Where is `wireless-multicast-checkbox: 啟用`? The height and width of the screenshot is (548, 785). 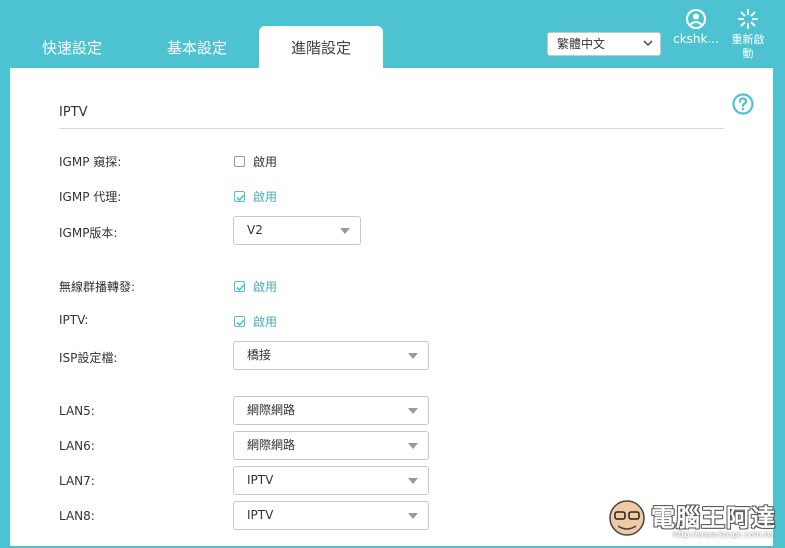 wireless-multicast-checkbox: 啟用 is located at coordinates (255, 286).